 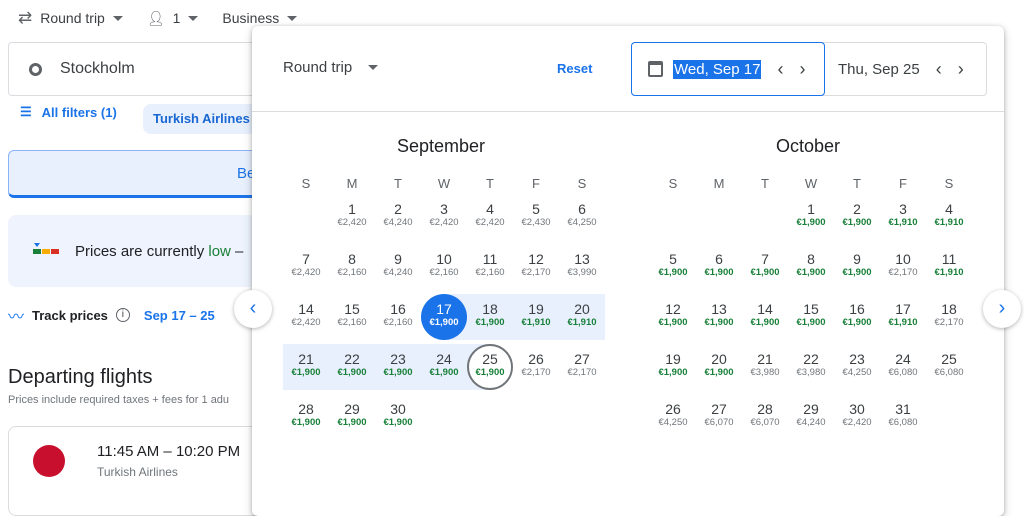 What do you see at coordinates (719, 417) in the screenshot?
I see `calendar-day: 27 €6,070` at bounding box center [719, 417].